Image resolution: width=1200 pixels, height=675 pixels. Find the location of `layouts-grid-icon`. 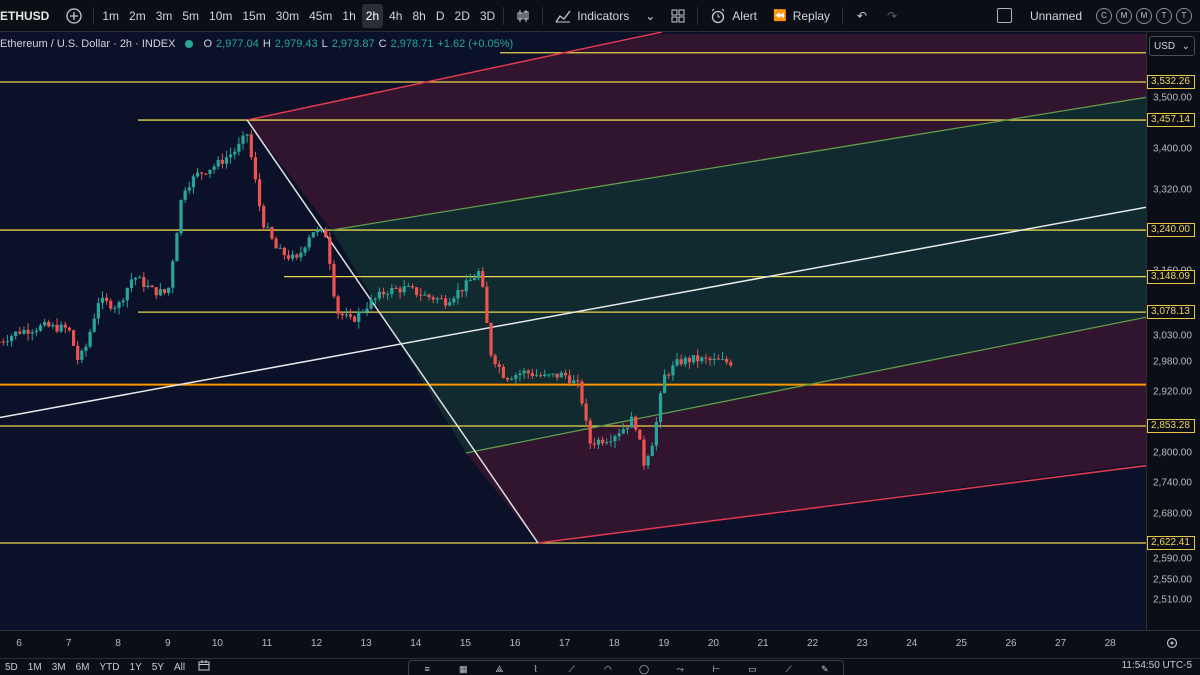

layouts-grid-icon is located at coordinates (678, 16).